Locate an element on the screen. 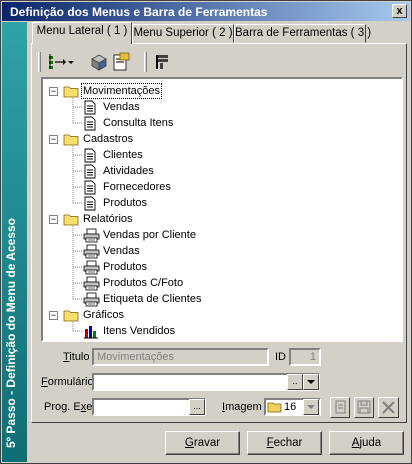 This screenshot has height=464, width=412. tree-toolbar is located at coordinates (218, 62).